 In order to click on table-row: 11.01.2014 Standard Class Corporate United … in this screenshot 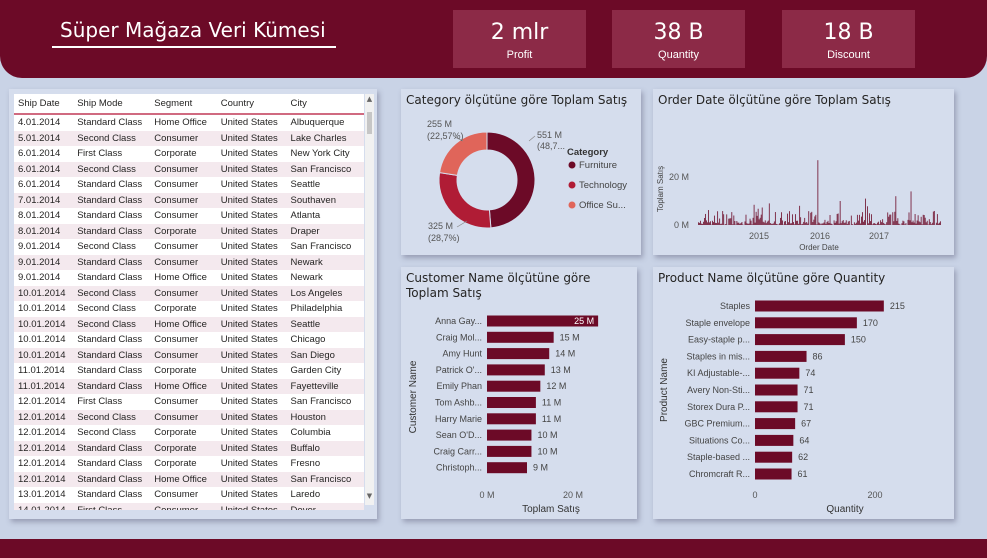, I will do `click(189, 371)`.